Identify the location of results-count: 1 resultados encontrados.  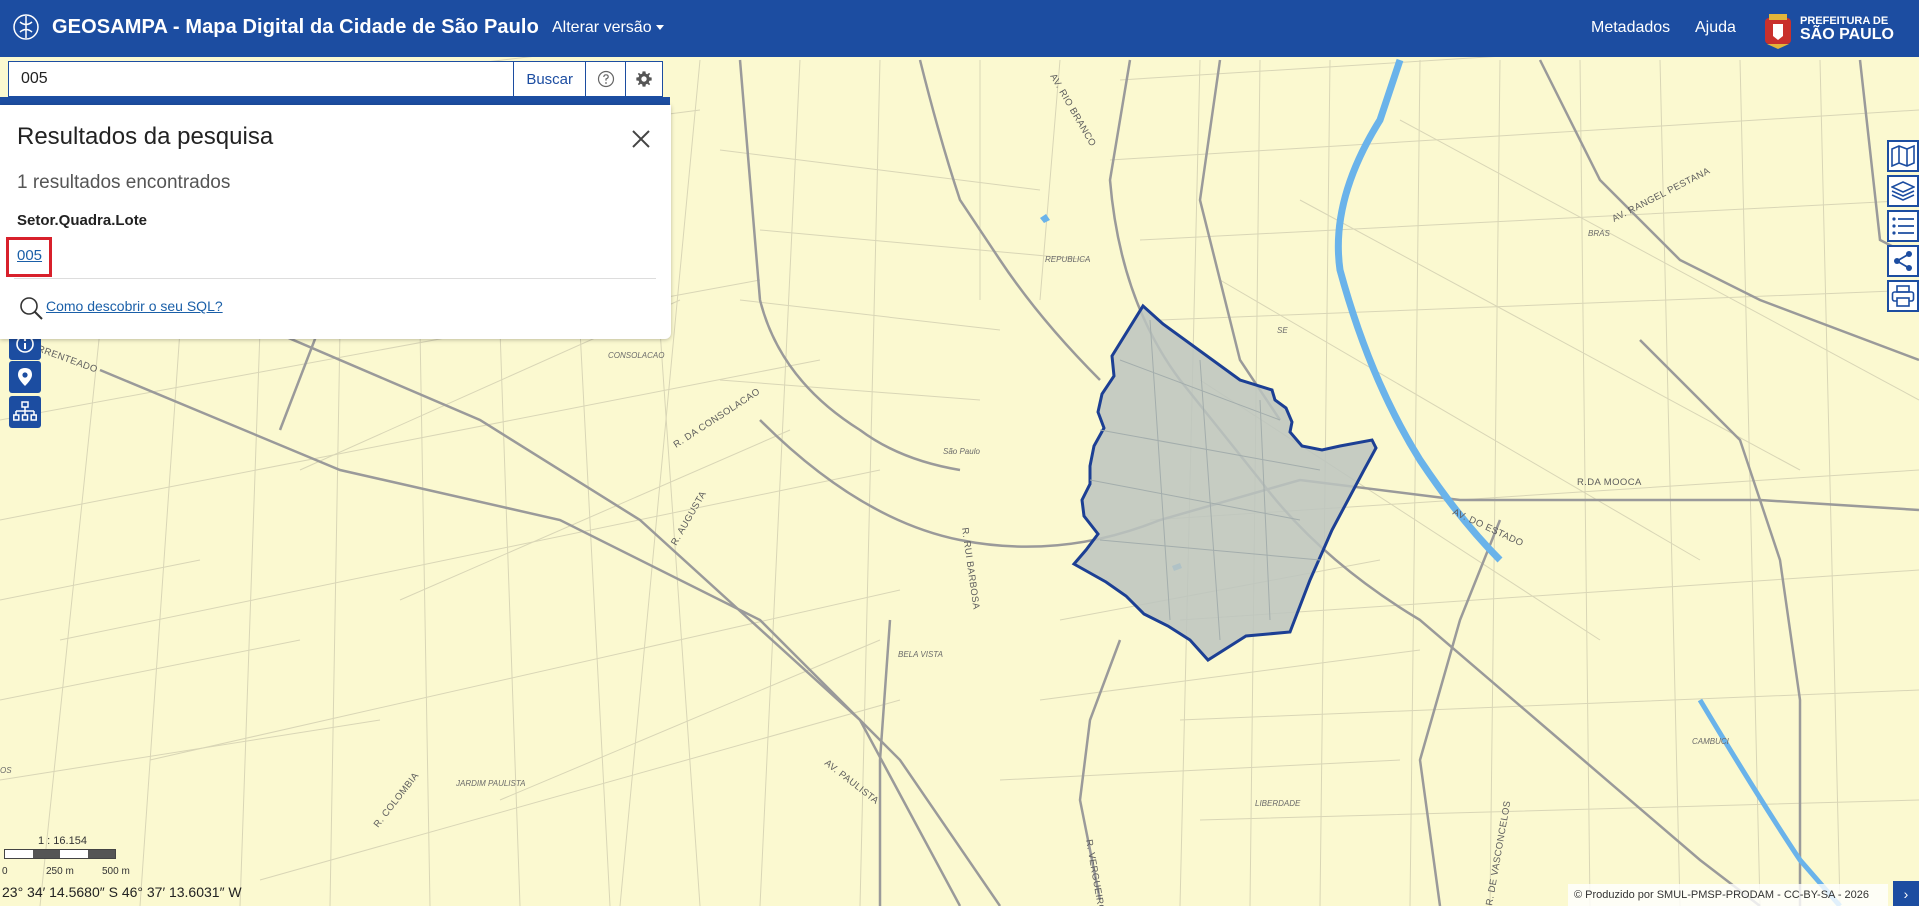
(124, 182).